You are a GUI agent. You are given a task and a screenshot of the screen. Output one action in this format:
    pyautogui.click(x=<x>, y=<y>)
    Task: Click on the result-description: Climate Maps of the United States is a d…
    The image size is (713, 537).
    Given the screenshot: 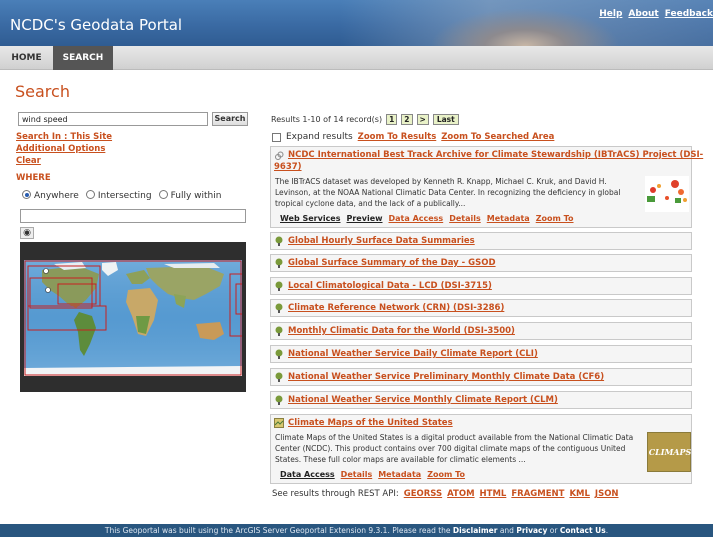 What is the action you would take?
    pyautogui.click(x=454, y=448)
    